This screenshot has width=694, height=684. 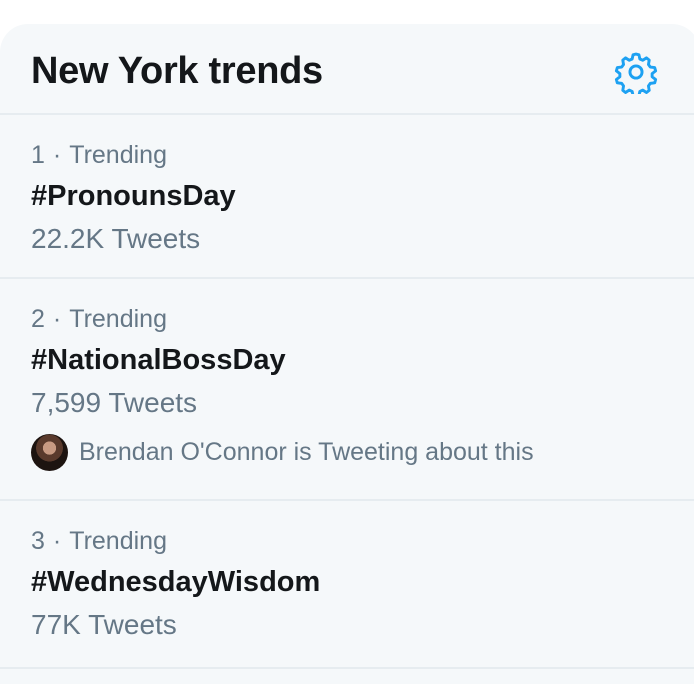 I want to click on trend-rank: 1, so click(x=38, y=155).